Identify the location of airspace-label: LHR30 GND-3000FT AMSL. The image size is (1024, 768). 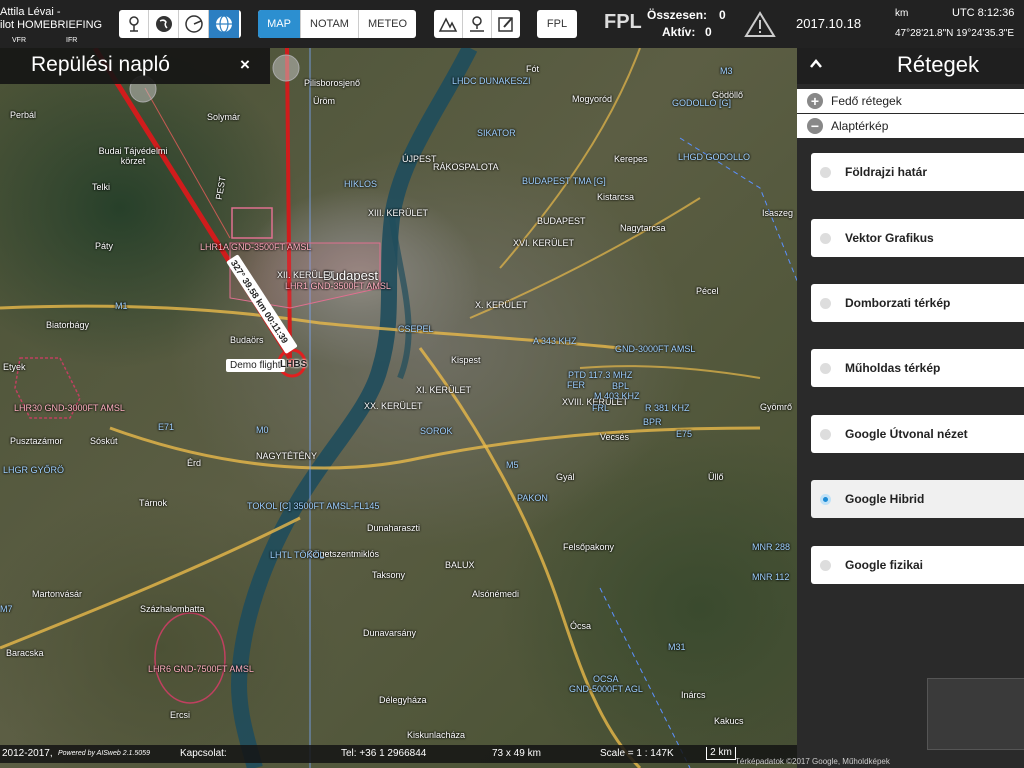
(69, 408).